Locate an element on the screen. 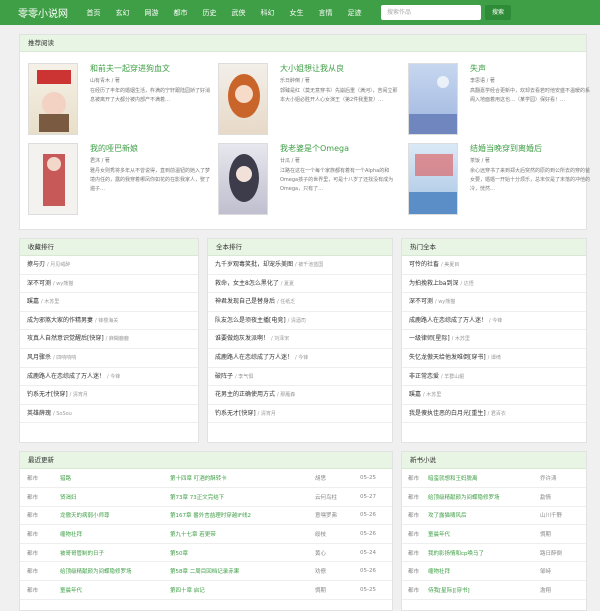 The image size is (600, 611). list-item: 攻真人自然意识觉醒后[快穿] / 麻糊鹿鹿 is located at coordinates (109, 339).